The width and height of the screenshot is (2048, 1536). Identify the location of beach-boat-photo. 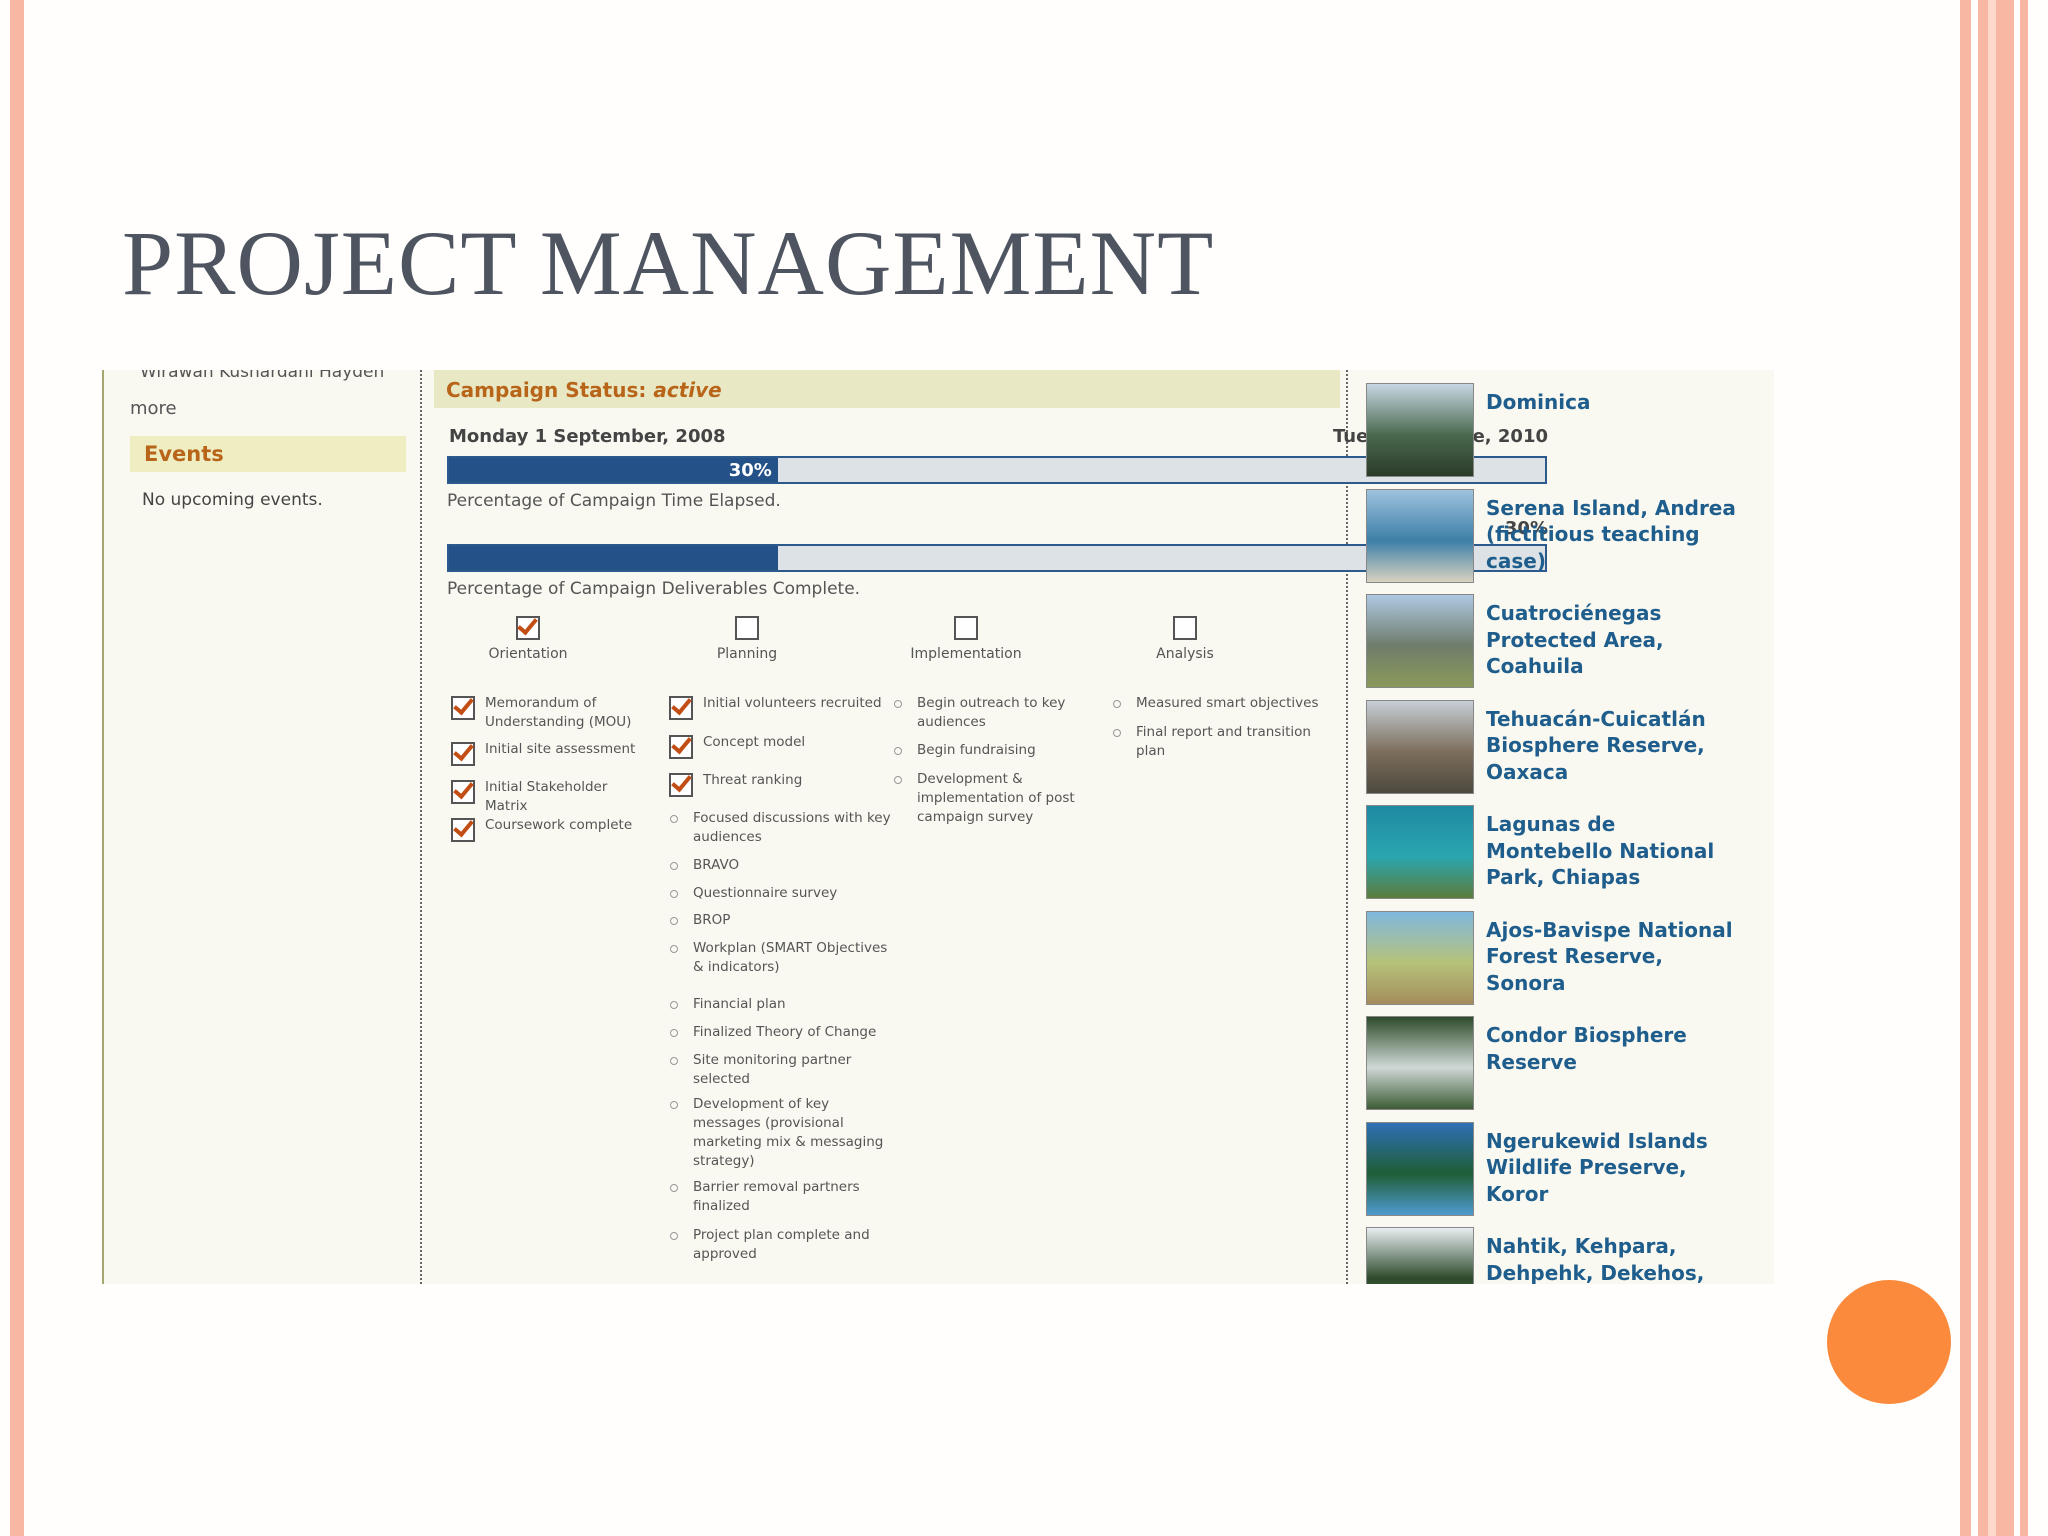
(1420, 535).